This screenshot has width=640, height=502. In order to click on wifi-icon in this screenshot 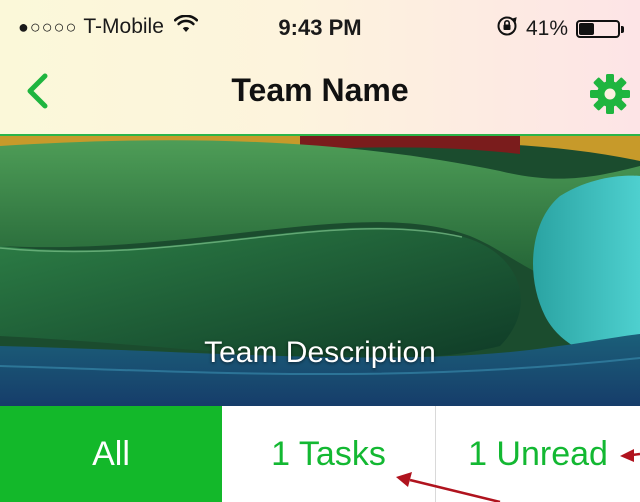, I will do `click(186, 26)`.